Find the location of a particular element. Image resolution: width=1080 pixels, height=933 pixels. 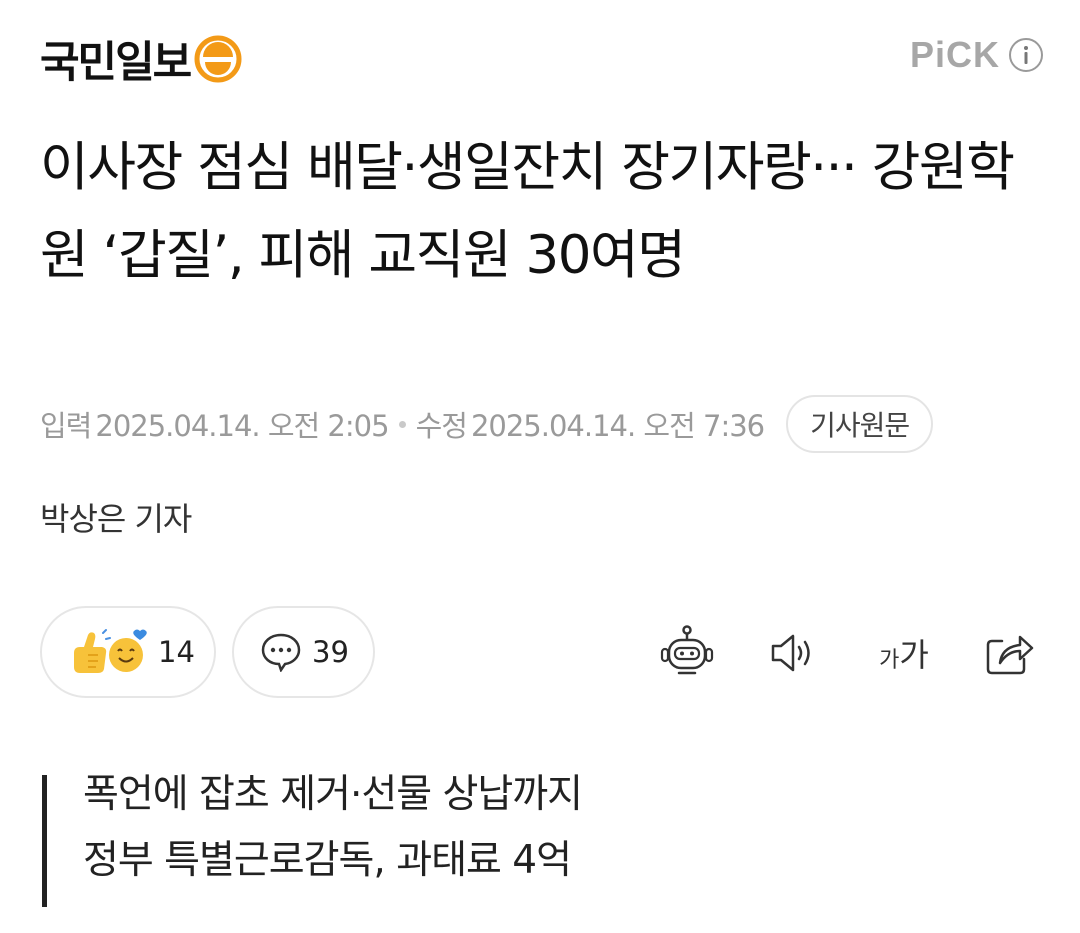

original-article-button: 기사원문 is located at coordinates (860, 424).